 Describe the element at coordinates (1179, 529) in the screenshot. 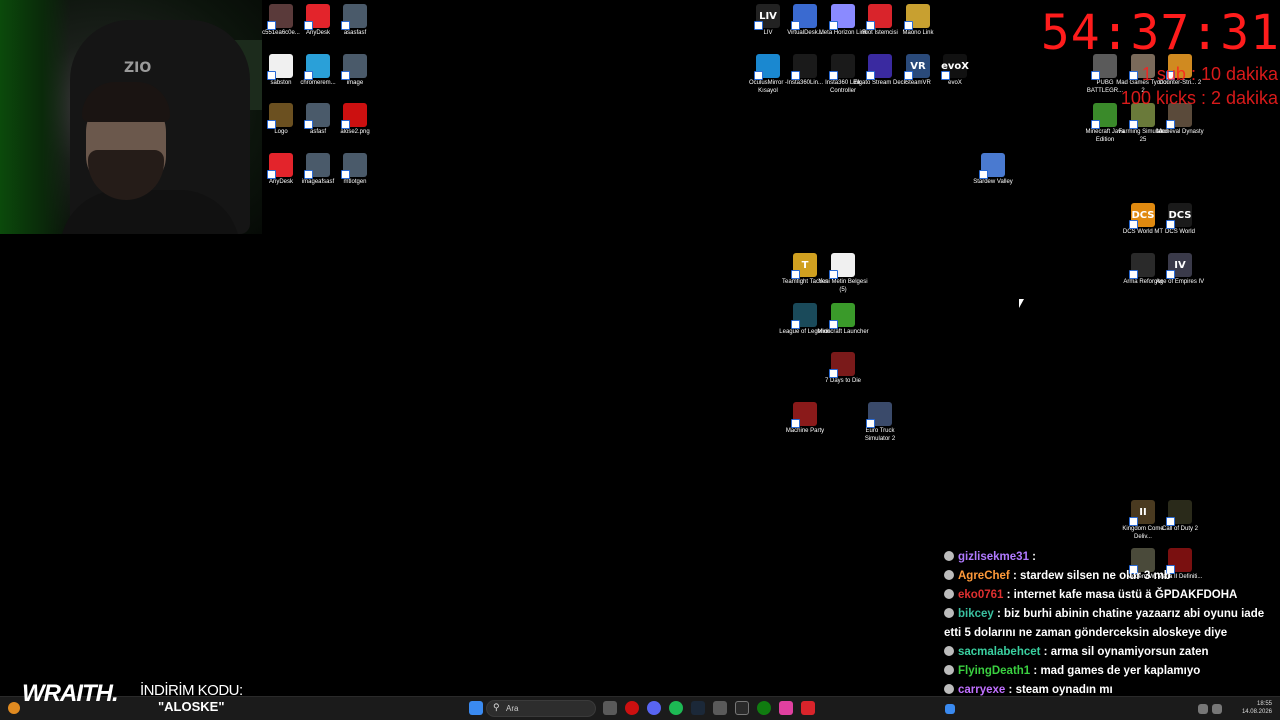

I see `desktop-icon-label: Call of Duty 2` at that location.